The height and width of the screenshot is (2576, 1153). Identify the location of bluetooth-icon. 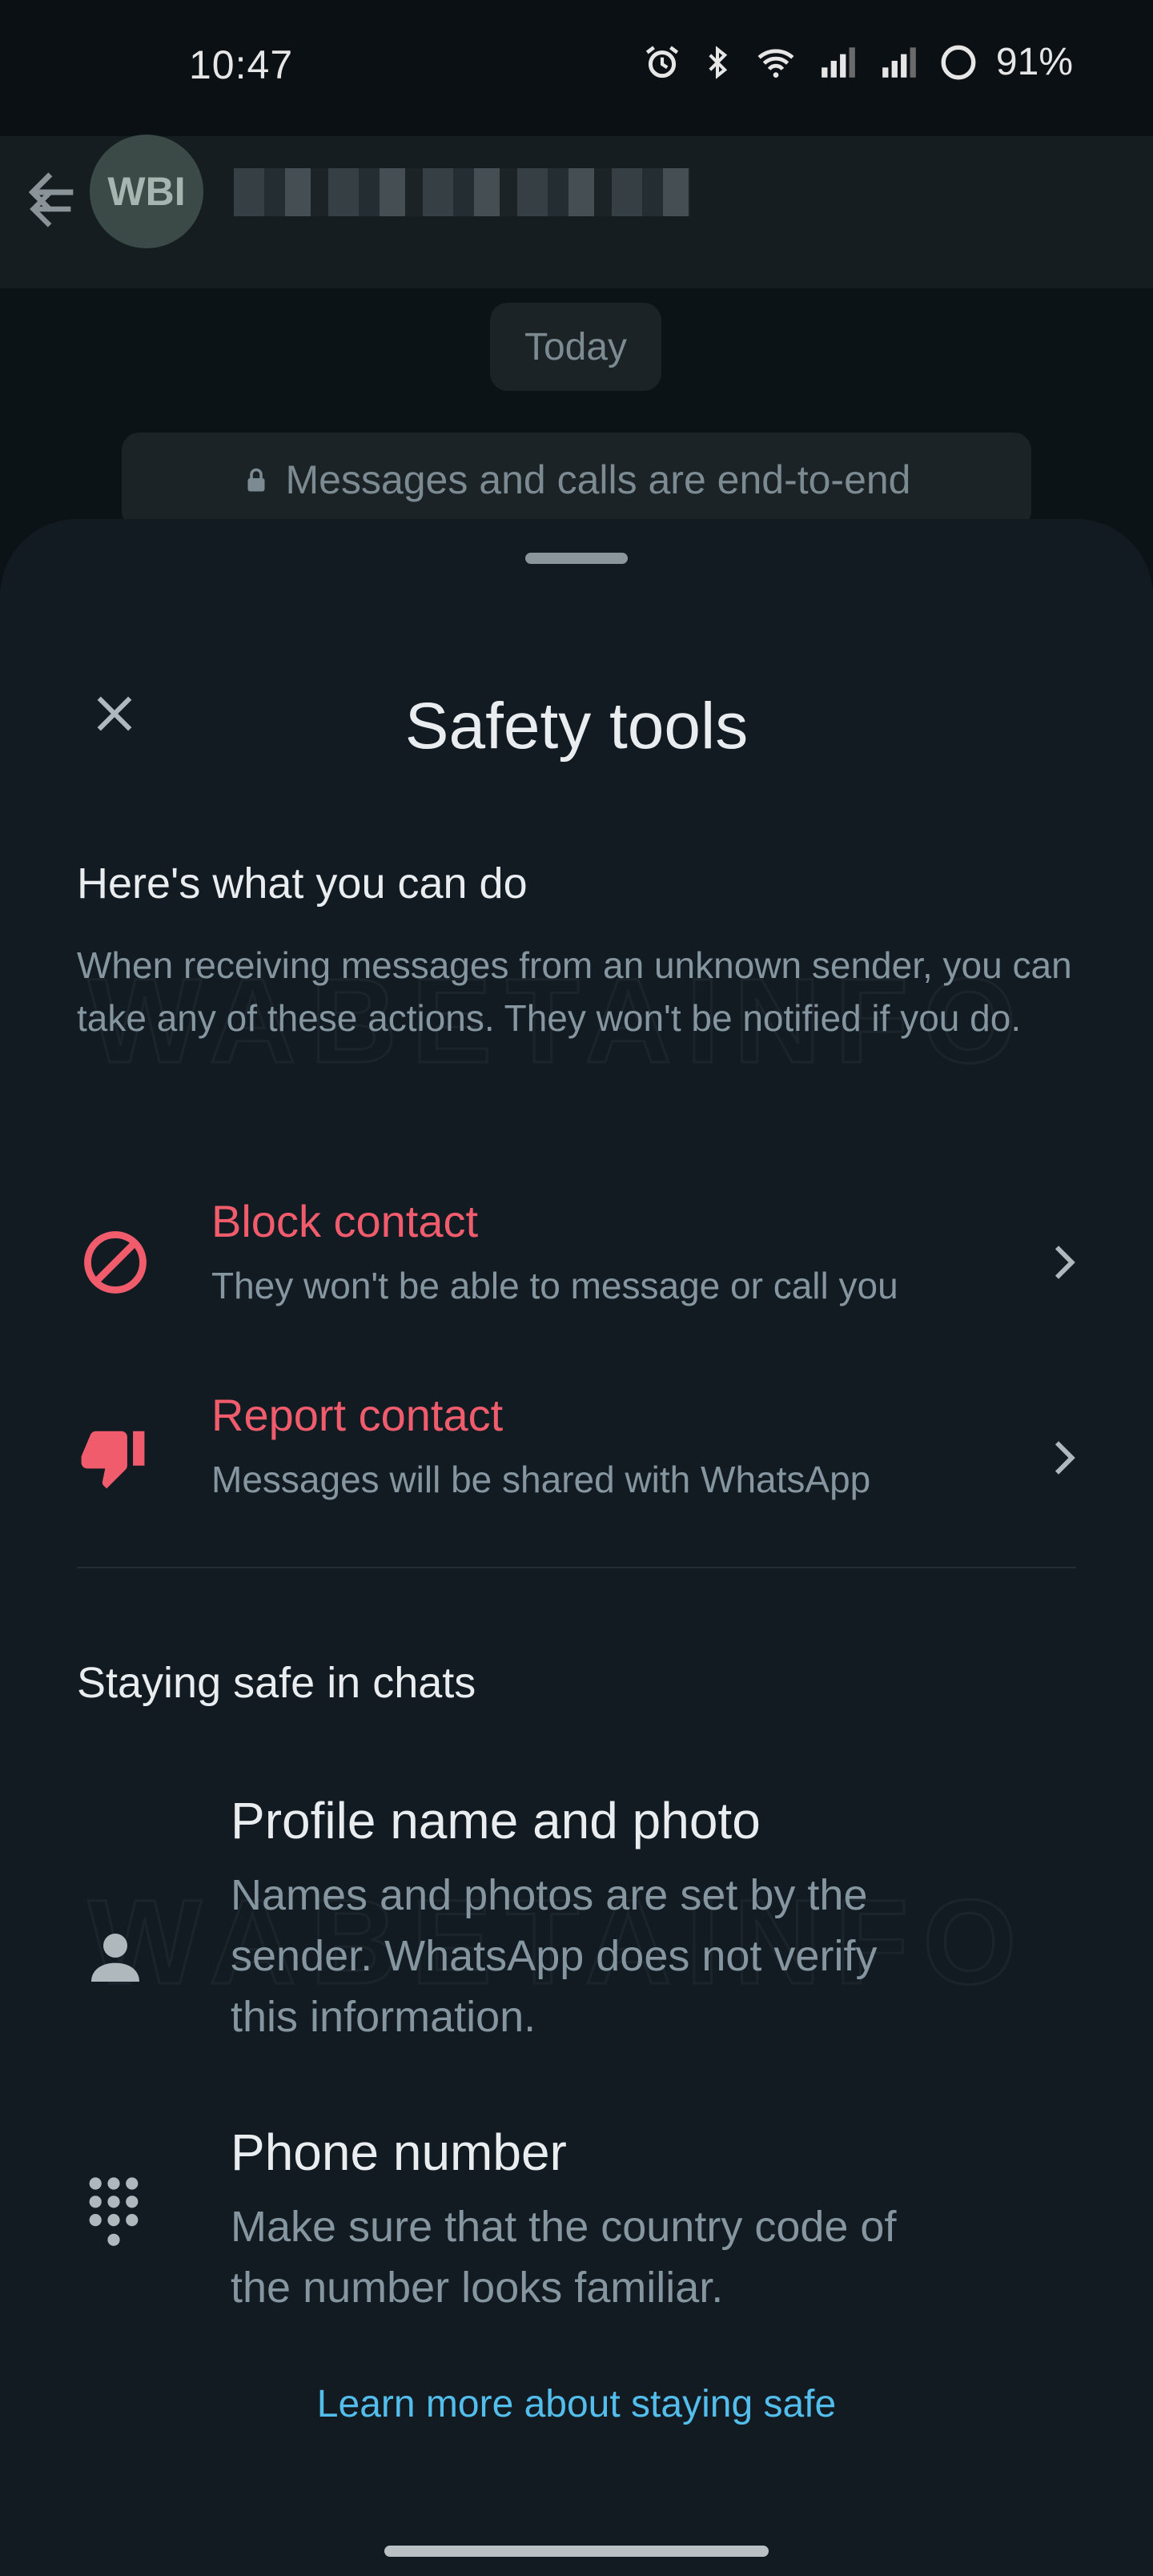
(718, 62).